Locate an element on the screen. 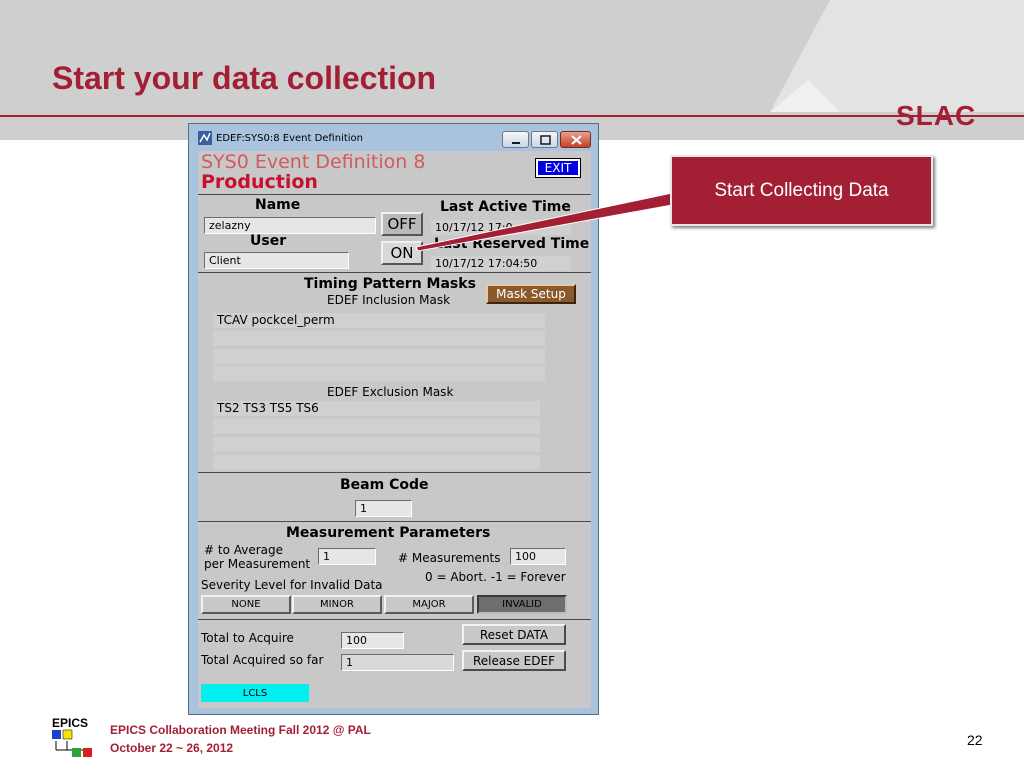 This screenshot has height=768, width=1024. window-titlebar: EDEF:SYS0:8 Event Definition is located at coordinates (393, 137).